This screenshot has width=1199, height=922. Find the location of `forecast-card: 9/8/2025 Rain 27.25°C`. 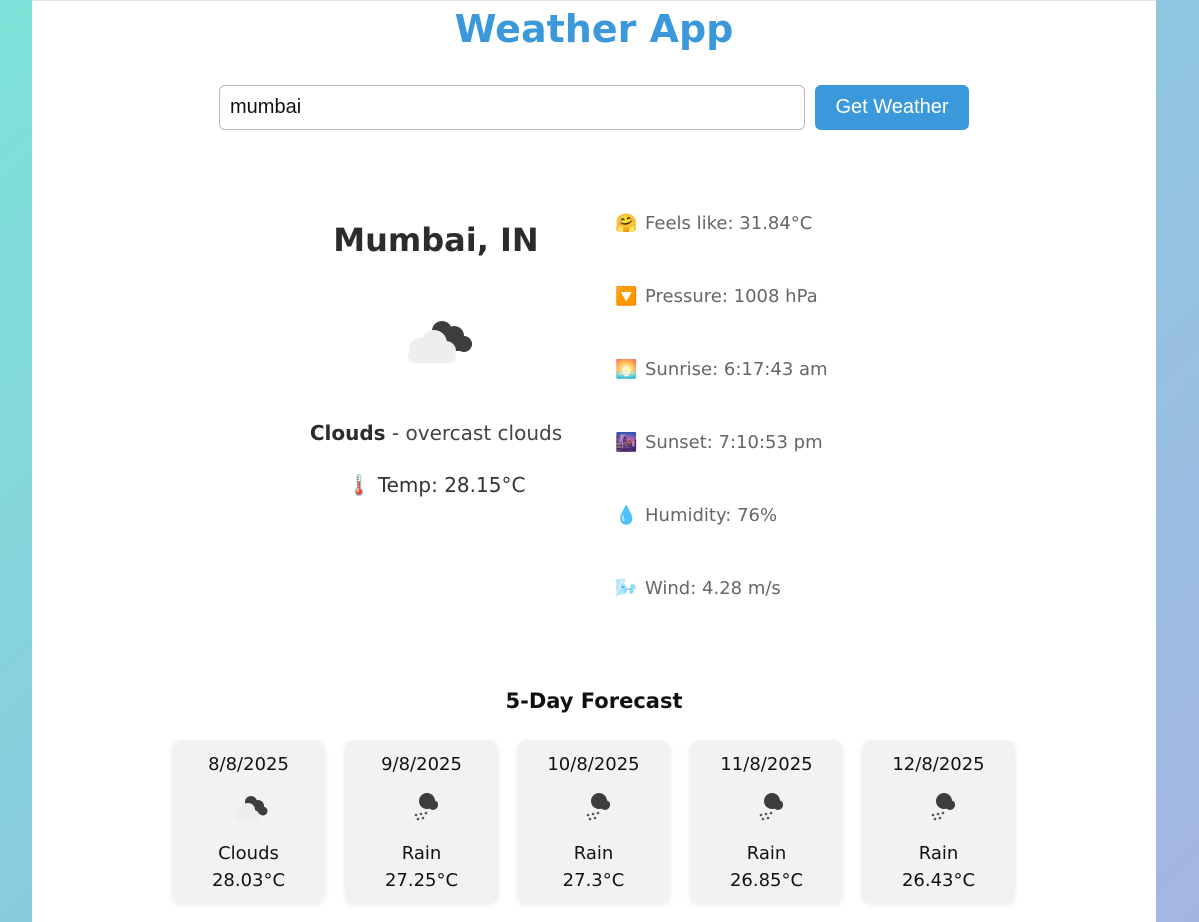

forecast-card: 9/8/2025 Rain 27.25°C is located at coordinates (421, 821).